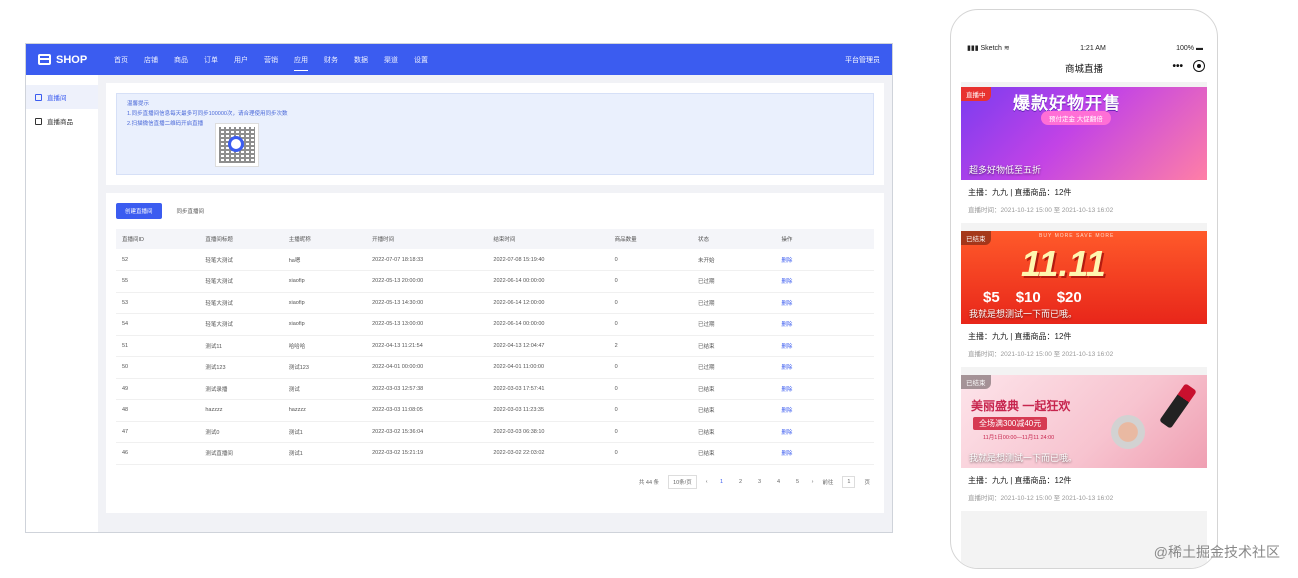  What do you see at coordinates (868, 60) in the screenshot?
I see `user-menu: 平台管理员` at bounding box center [868, 60].